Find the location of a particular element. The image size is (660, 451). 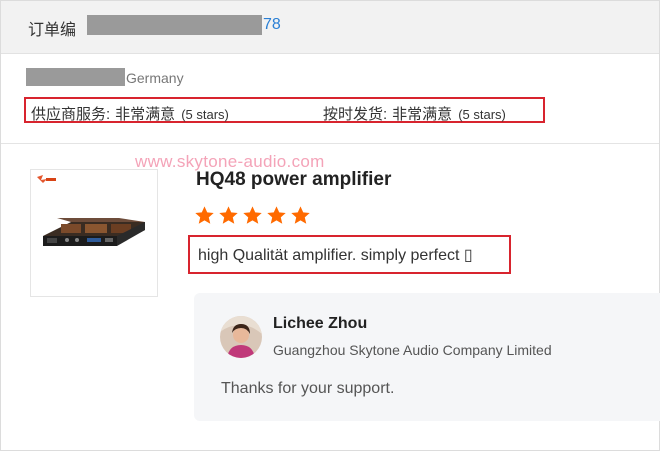

amplifier-image is located at coordinates (91, 210).